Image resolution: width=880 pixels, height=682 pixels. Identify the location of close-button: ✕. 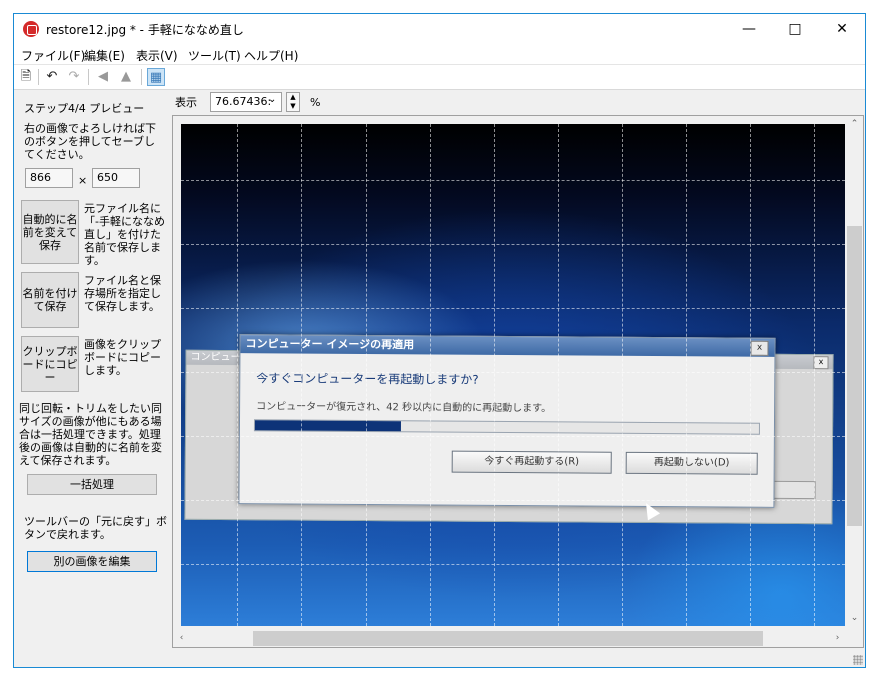
(842, 29).